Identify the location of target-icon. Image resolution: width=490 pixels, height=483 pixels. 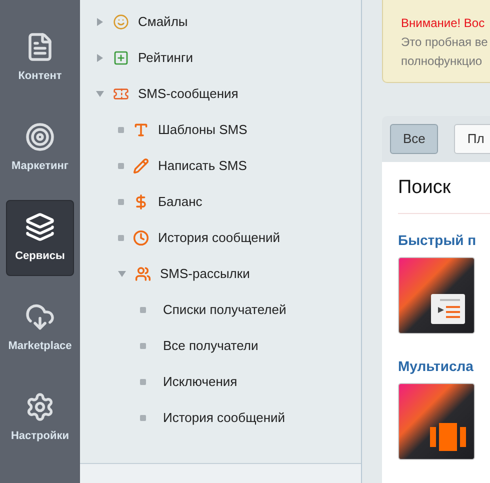
(40, 137).